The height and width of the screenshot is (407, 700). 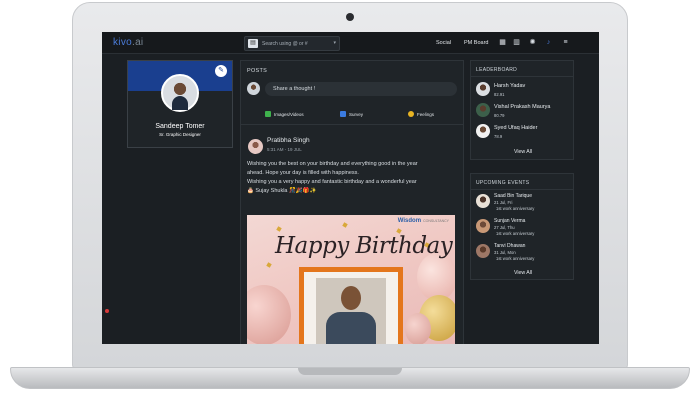 What do you see at coordinates (503, 202) in the screenshot?
I see `event-date: 21 Jul, Fri` at bounding box center [503, 202].